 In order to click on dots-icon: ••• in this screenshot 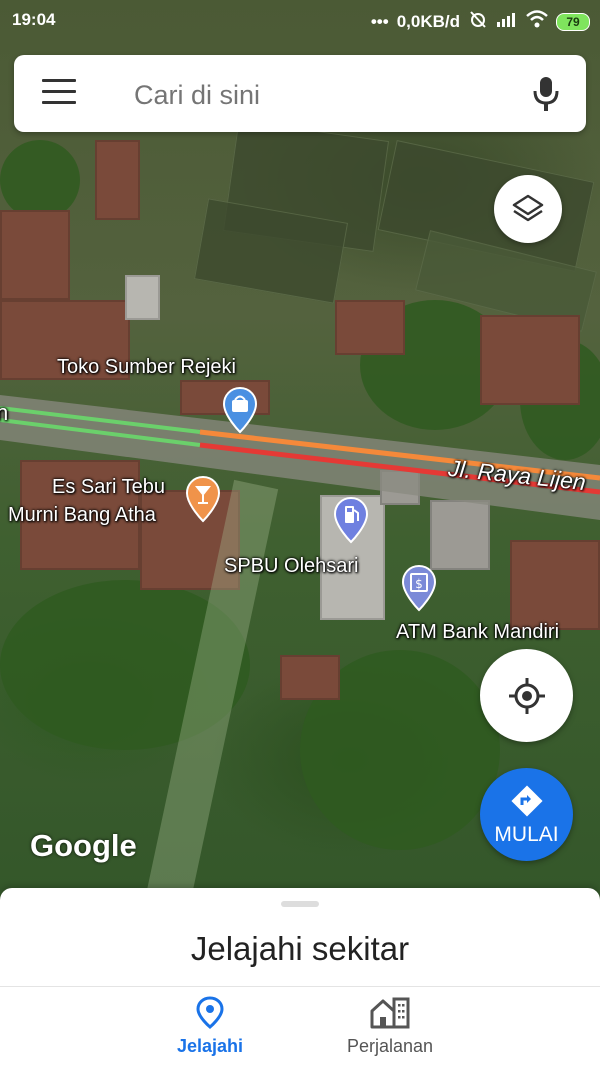, I will do `click(379, 21)`.